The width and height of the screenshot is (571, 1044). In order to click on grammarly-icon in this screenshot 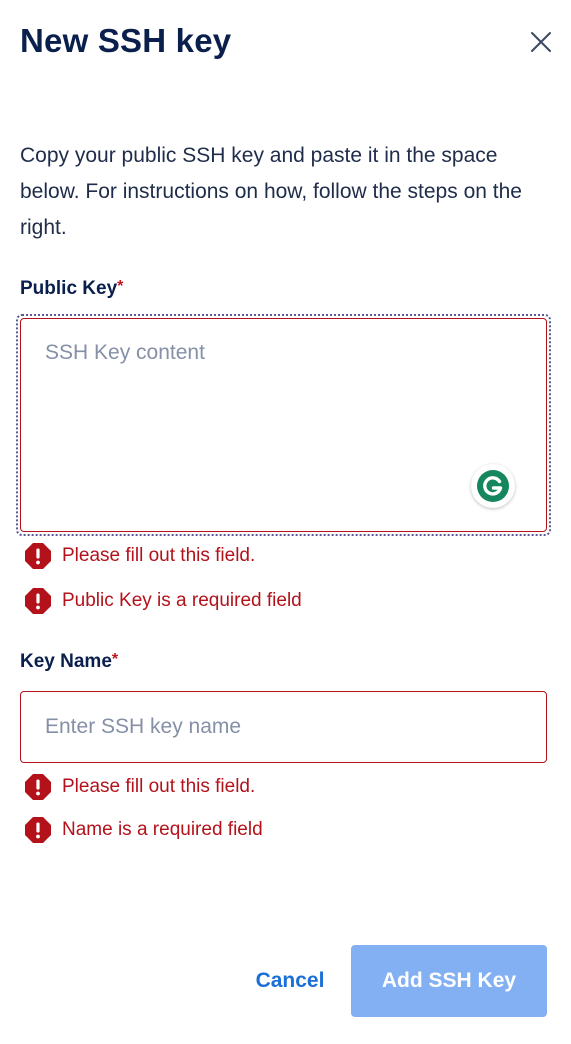, I will do `click(493, 486)`.